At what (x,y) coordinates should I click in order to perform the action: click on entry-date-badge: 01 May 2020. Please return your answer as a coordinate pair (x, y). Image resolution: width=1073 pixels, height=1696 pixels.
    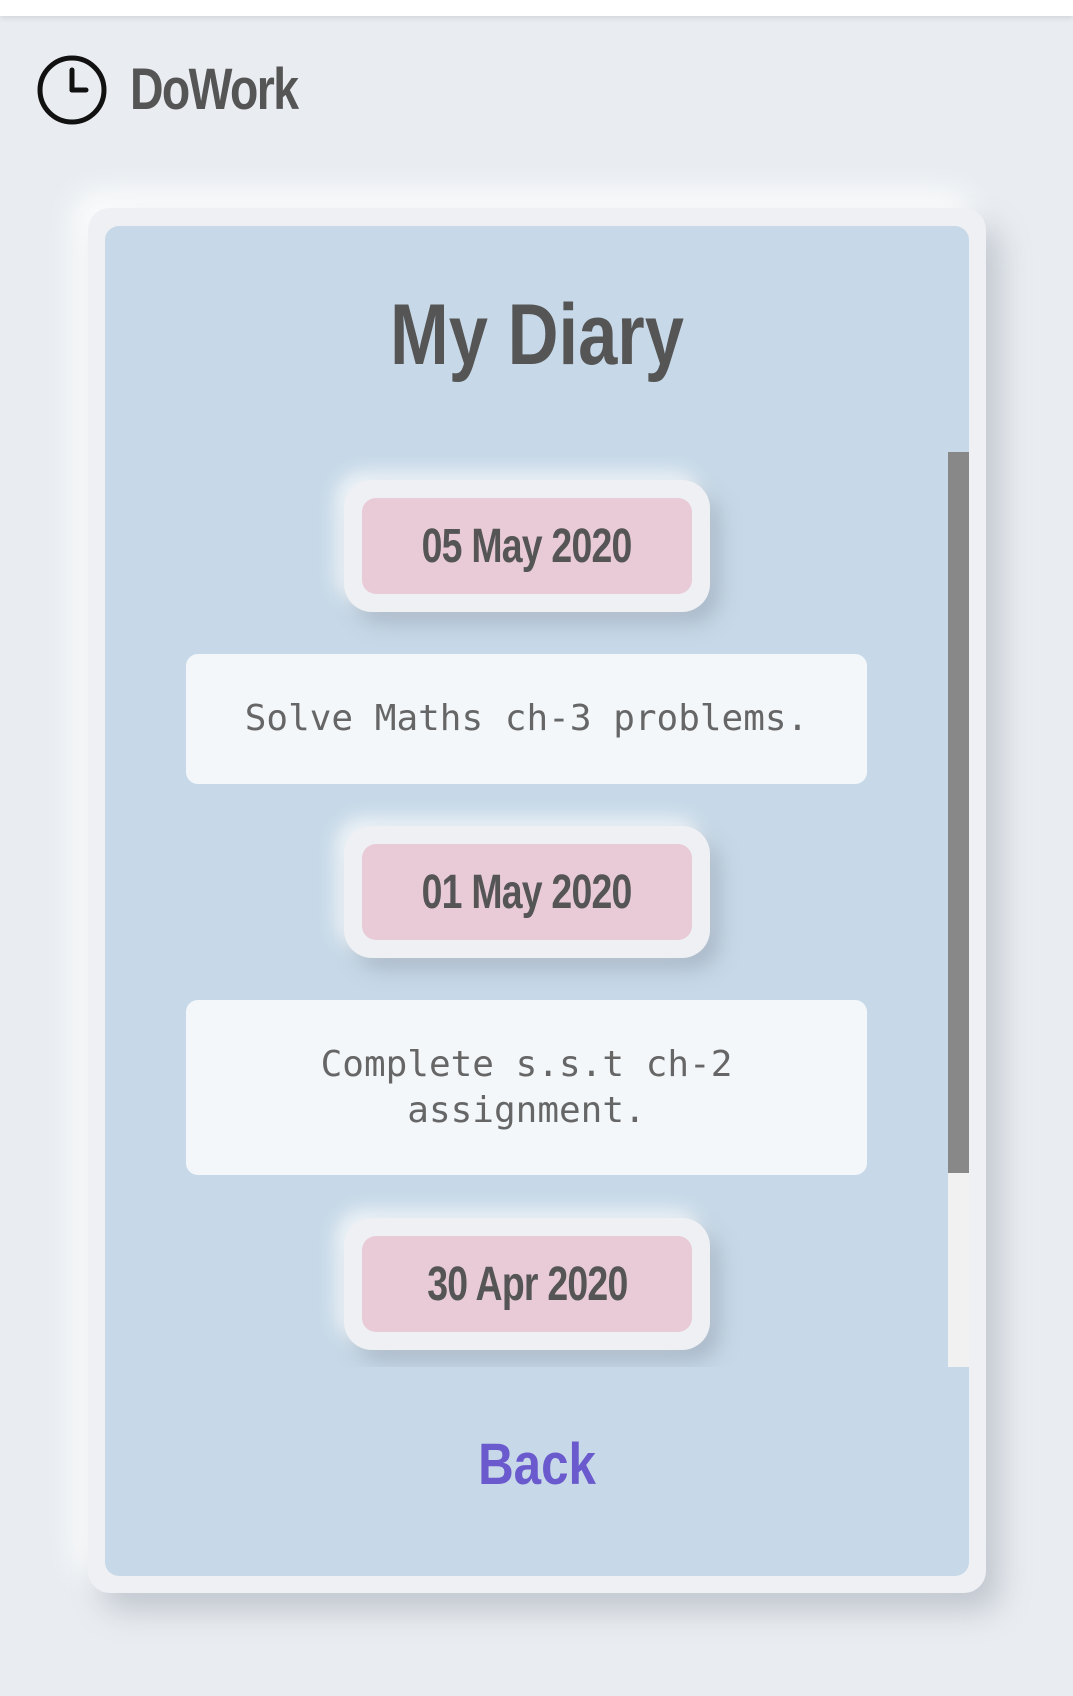
    Looking at the image, I should click on (527, 892).